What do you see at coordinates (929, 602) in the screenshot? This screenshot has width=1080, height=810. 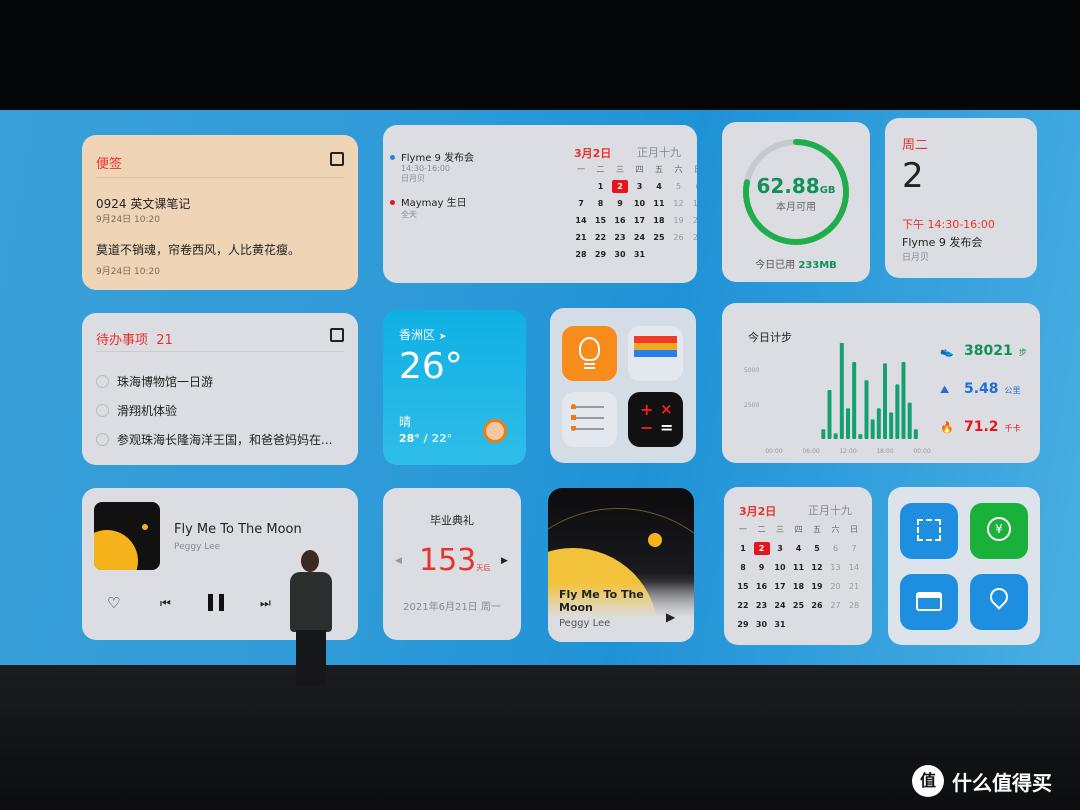 I see `card-icon` at bounding box center [929, 602].